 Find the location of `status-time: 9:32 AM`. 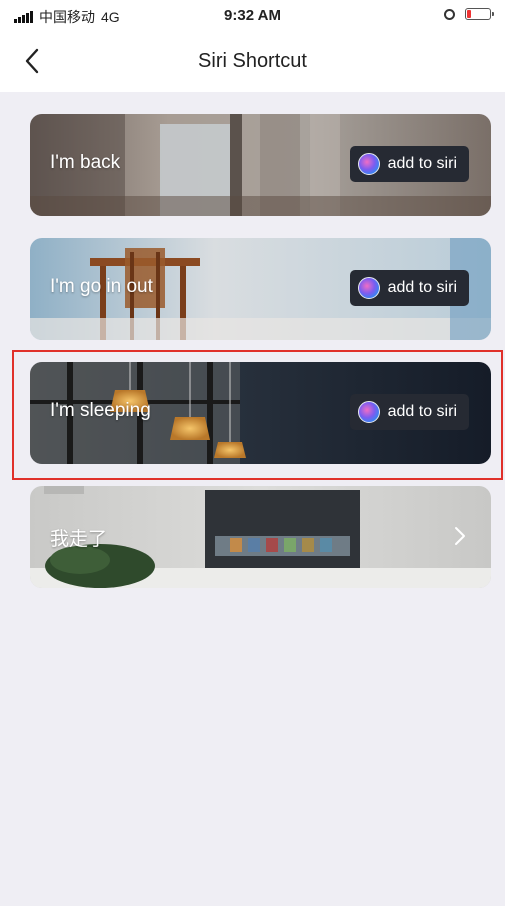

status-time: 9:32 AM is located at coordinates (252, 15).